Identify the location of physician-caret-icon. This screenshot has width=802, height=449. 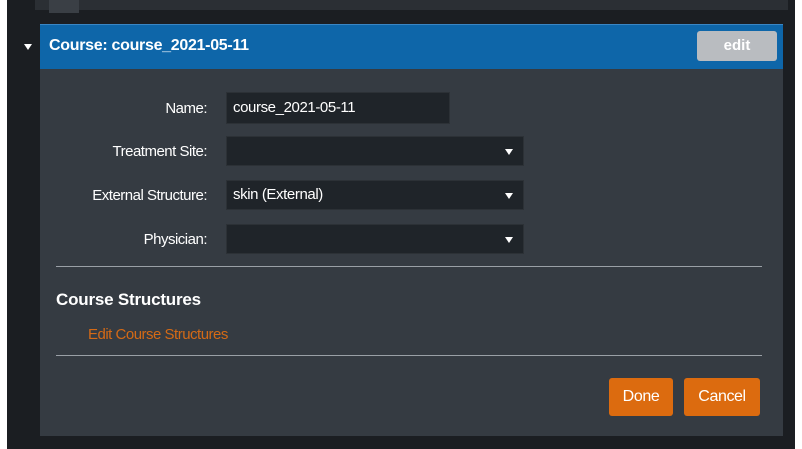
(509, 240).